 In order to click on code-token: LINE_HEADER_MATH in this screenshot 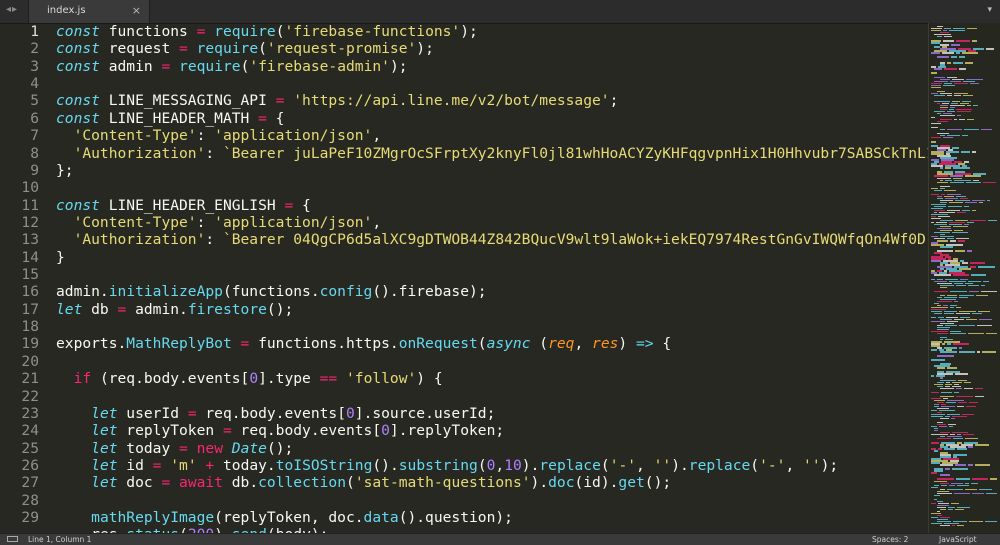, I will do `click(179, 118)`.